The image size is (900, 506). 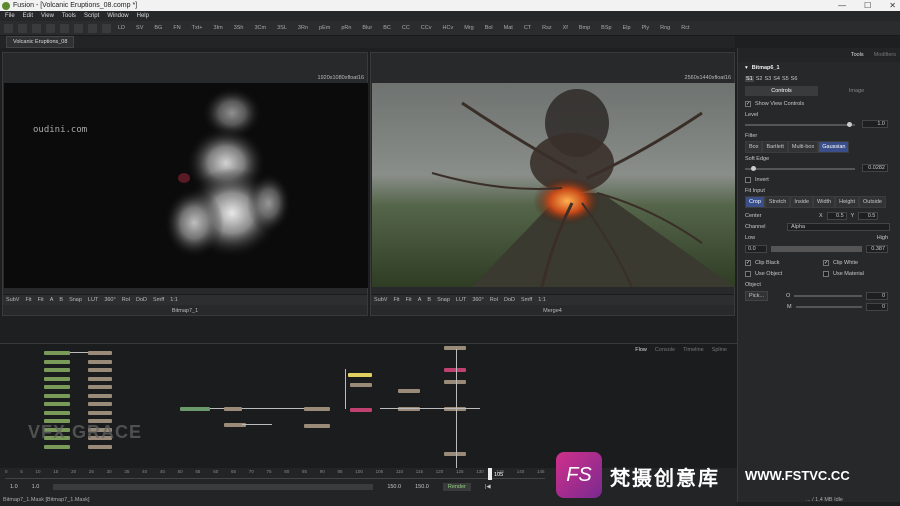 I want to click on fit-inside: Inside, so click(x=802, y=202).